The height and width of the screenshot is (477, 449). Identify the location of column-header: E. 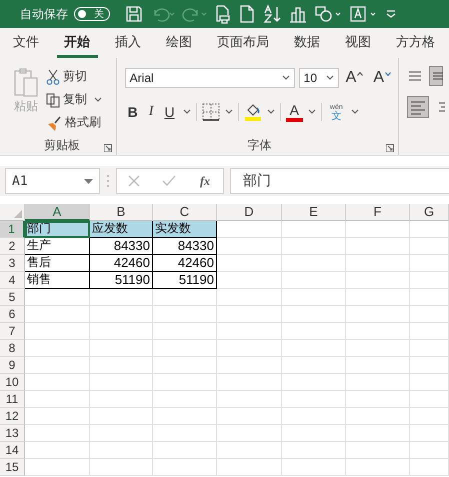
(314, 212).